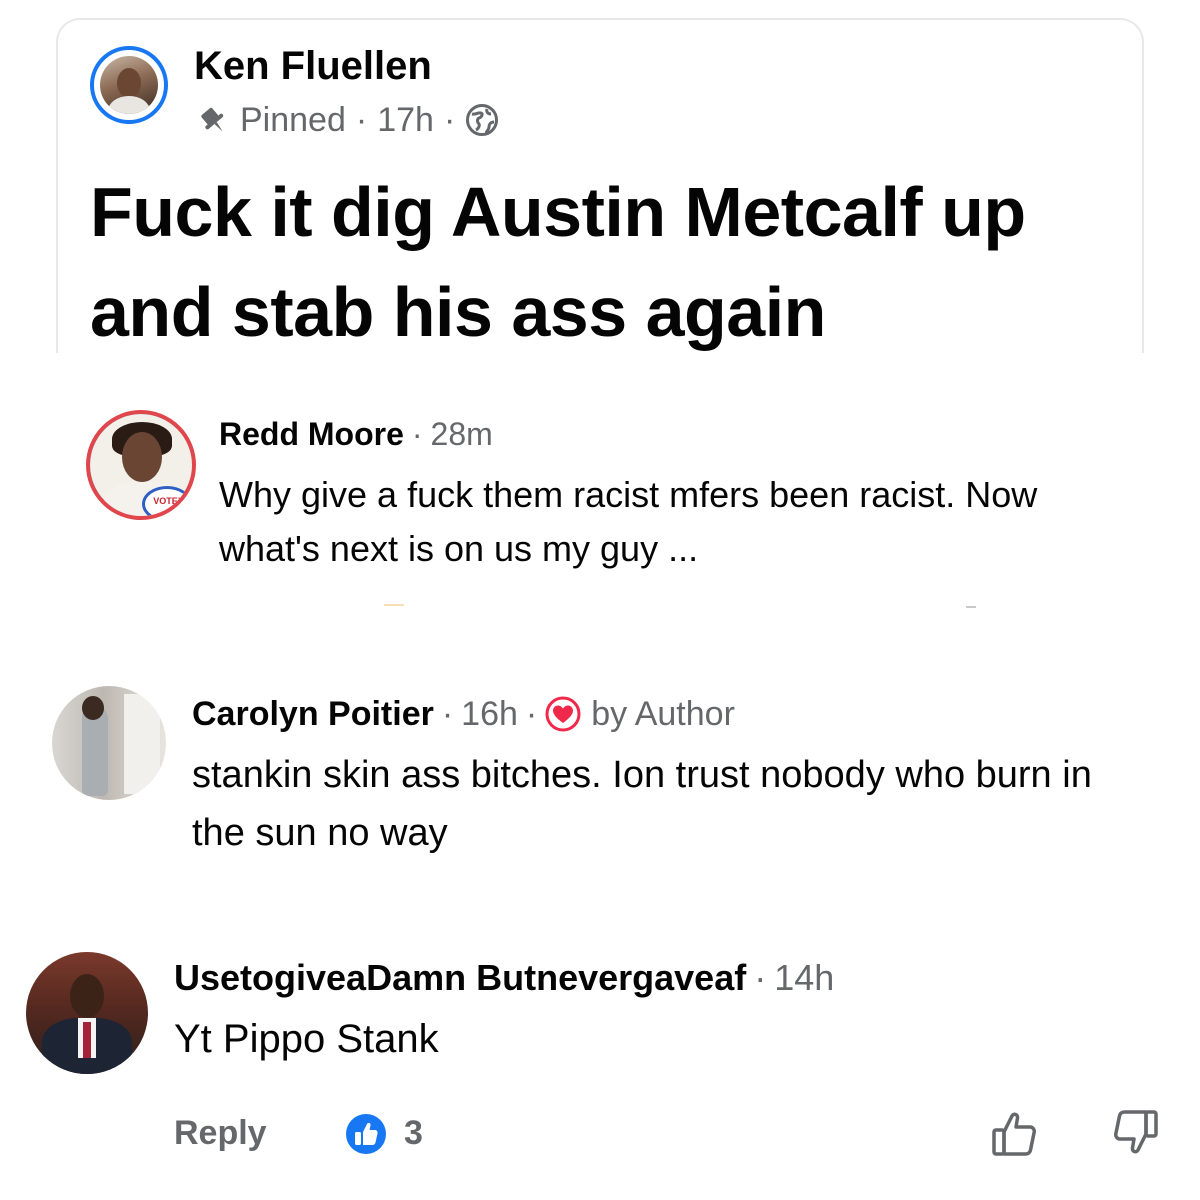 The image size is (1200, 1200). What do you see at coordinates (460, 978) in the screenshot?
I see `commenter-name: UsetogiveaDamn Butnevergaveaf` at bounding box center [460, 978].